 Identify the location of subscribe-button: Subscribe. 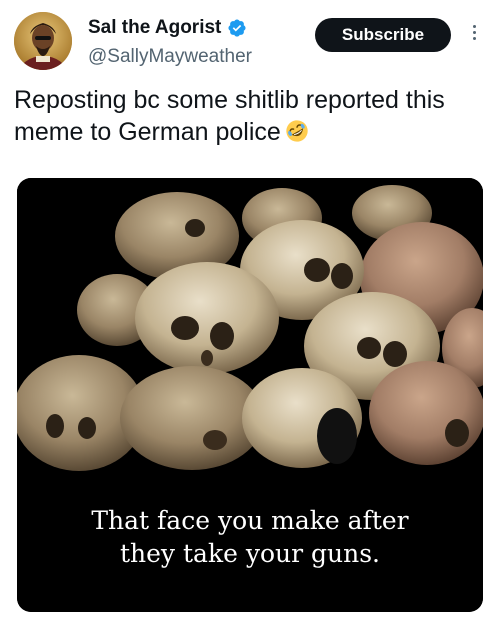
(383, 35).